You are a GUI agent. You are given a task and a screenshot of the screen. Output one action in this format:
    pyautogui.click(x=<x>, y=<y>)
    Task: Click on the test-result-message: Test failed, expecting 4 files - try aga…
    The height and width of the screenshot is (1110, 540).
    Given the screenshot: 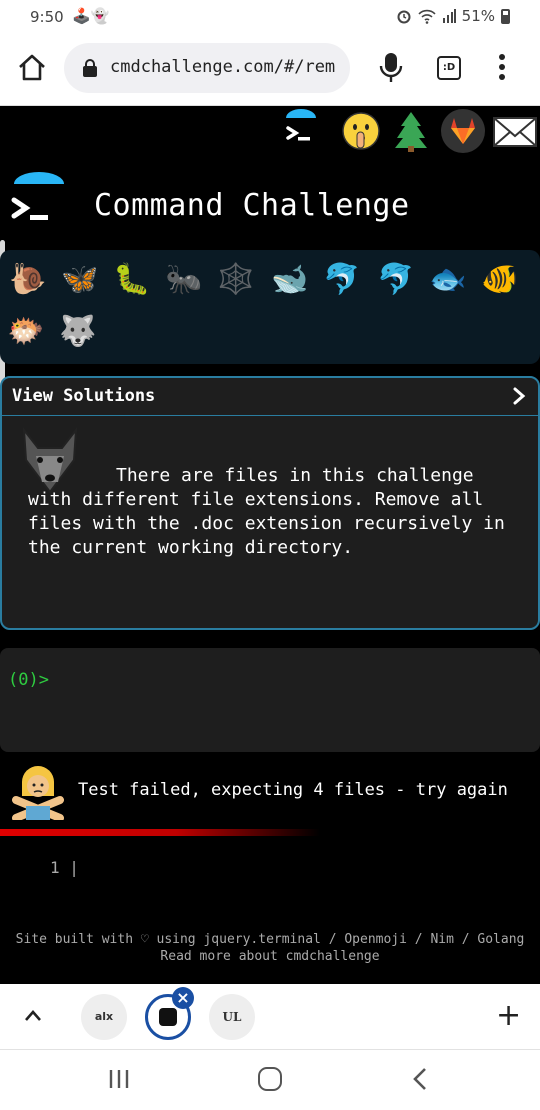 What is the action you would take?
    pyautogui.click(x=293, y=790)
    